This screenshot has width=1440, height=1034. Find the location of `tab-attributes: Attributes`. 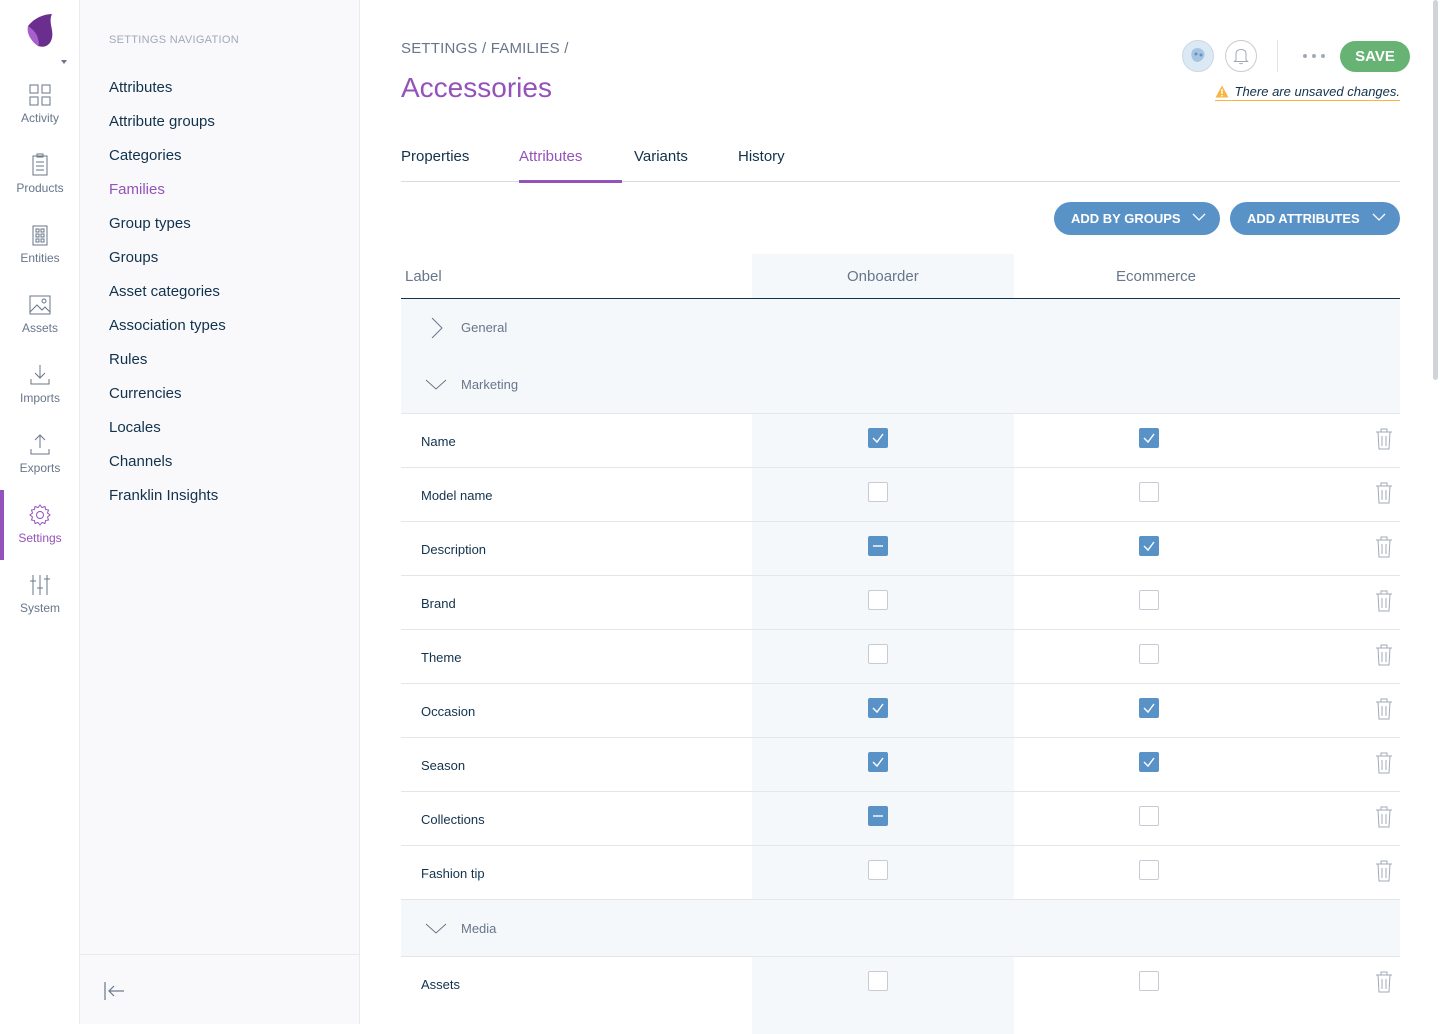

tab-attributes: Attributes is located at coordinates (571, 165).